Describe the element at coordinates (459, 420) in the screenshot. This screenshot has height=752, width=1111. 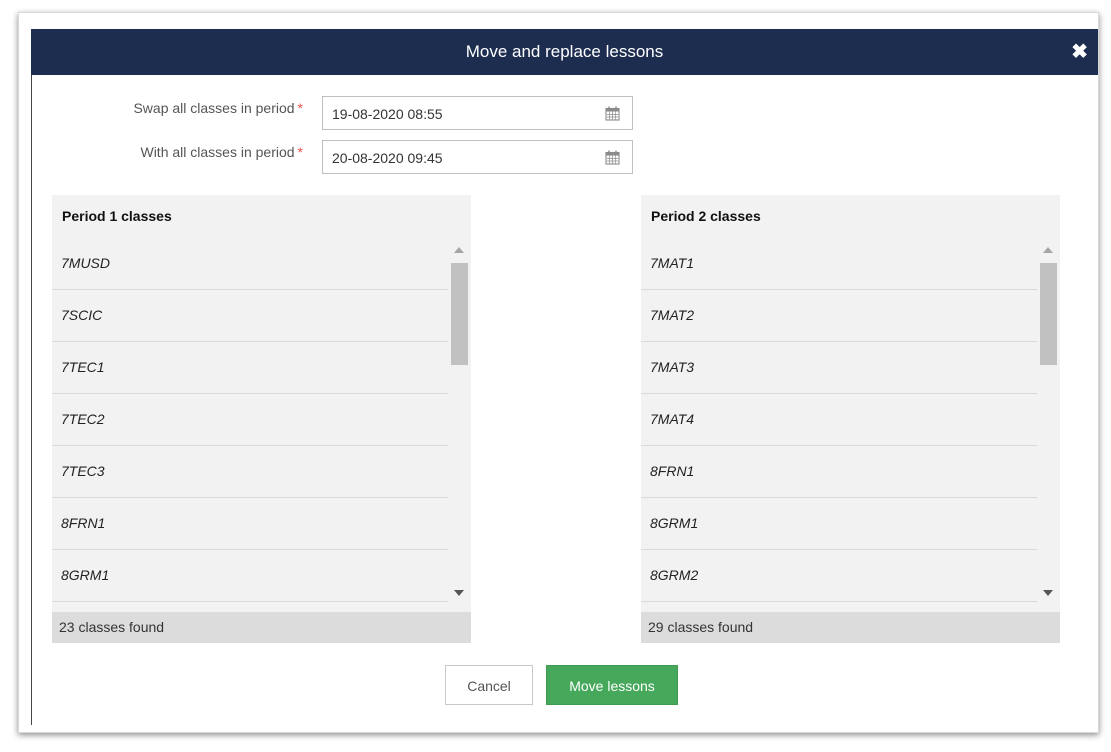
I see `period1-scrollbar` at that location.